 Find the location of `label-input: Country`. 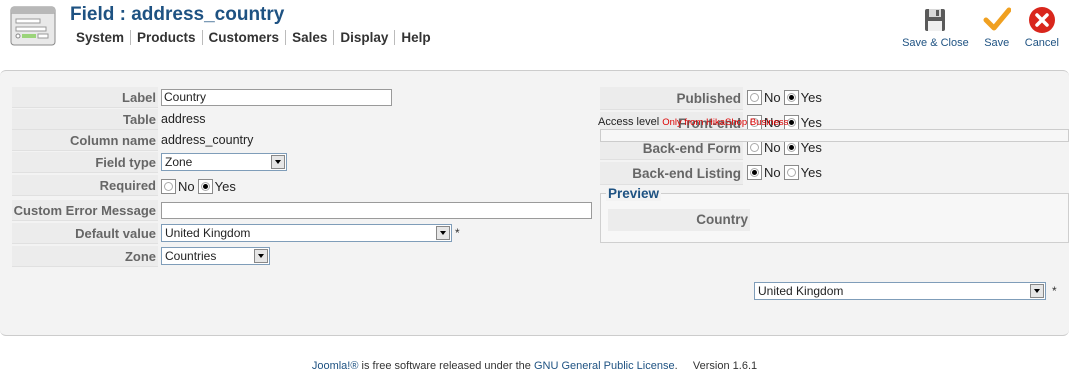

label-input: Country is located at coordinates (276, 97).